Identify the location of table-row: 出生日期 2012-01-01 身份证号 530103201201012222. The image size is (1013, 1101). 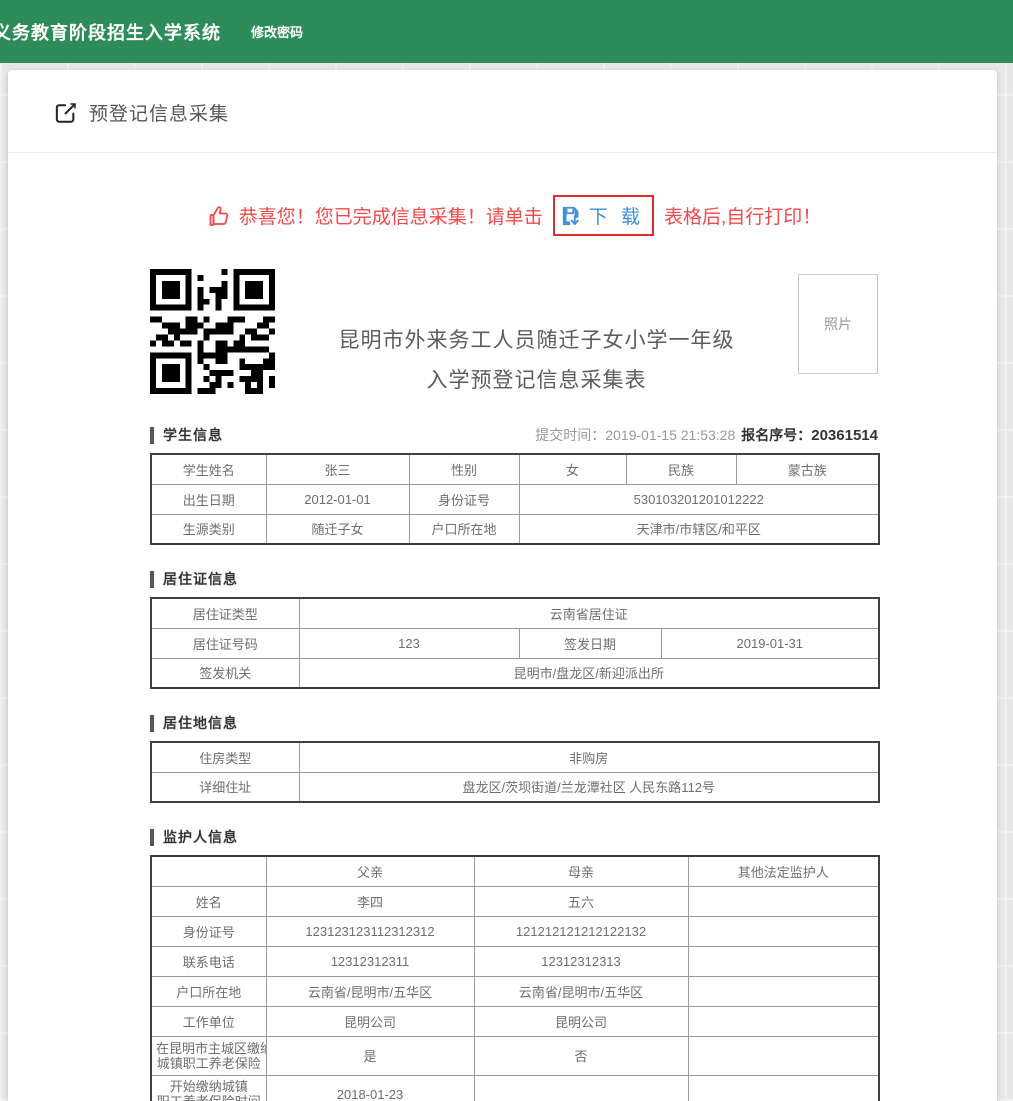
(515, 499).